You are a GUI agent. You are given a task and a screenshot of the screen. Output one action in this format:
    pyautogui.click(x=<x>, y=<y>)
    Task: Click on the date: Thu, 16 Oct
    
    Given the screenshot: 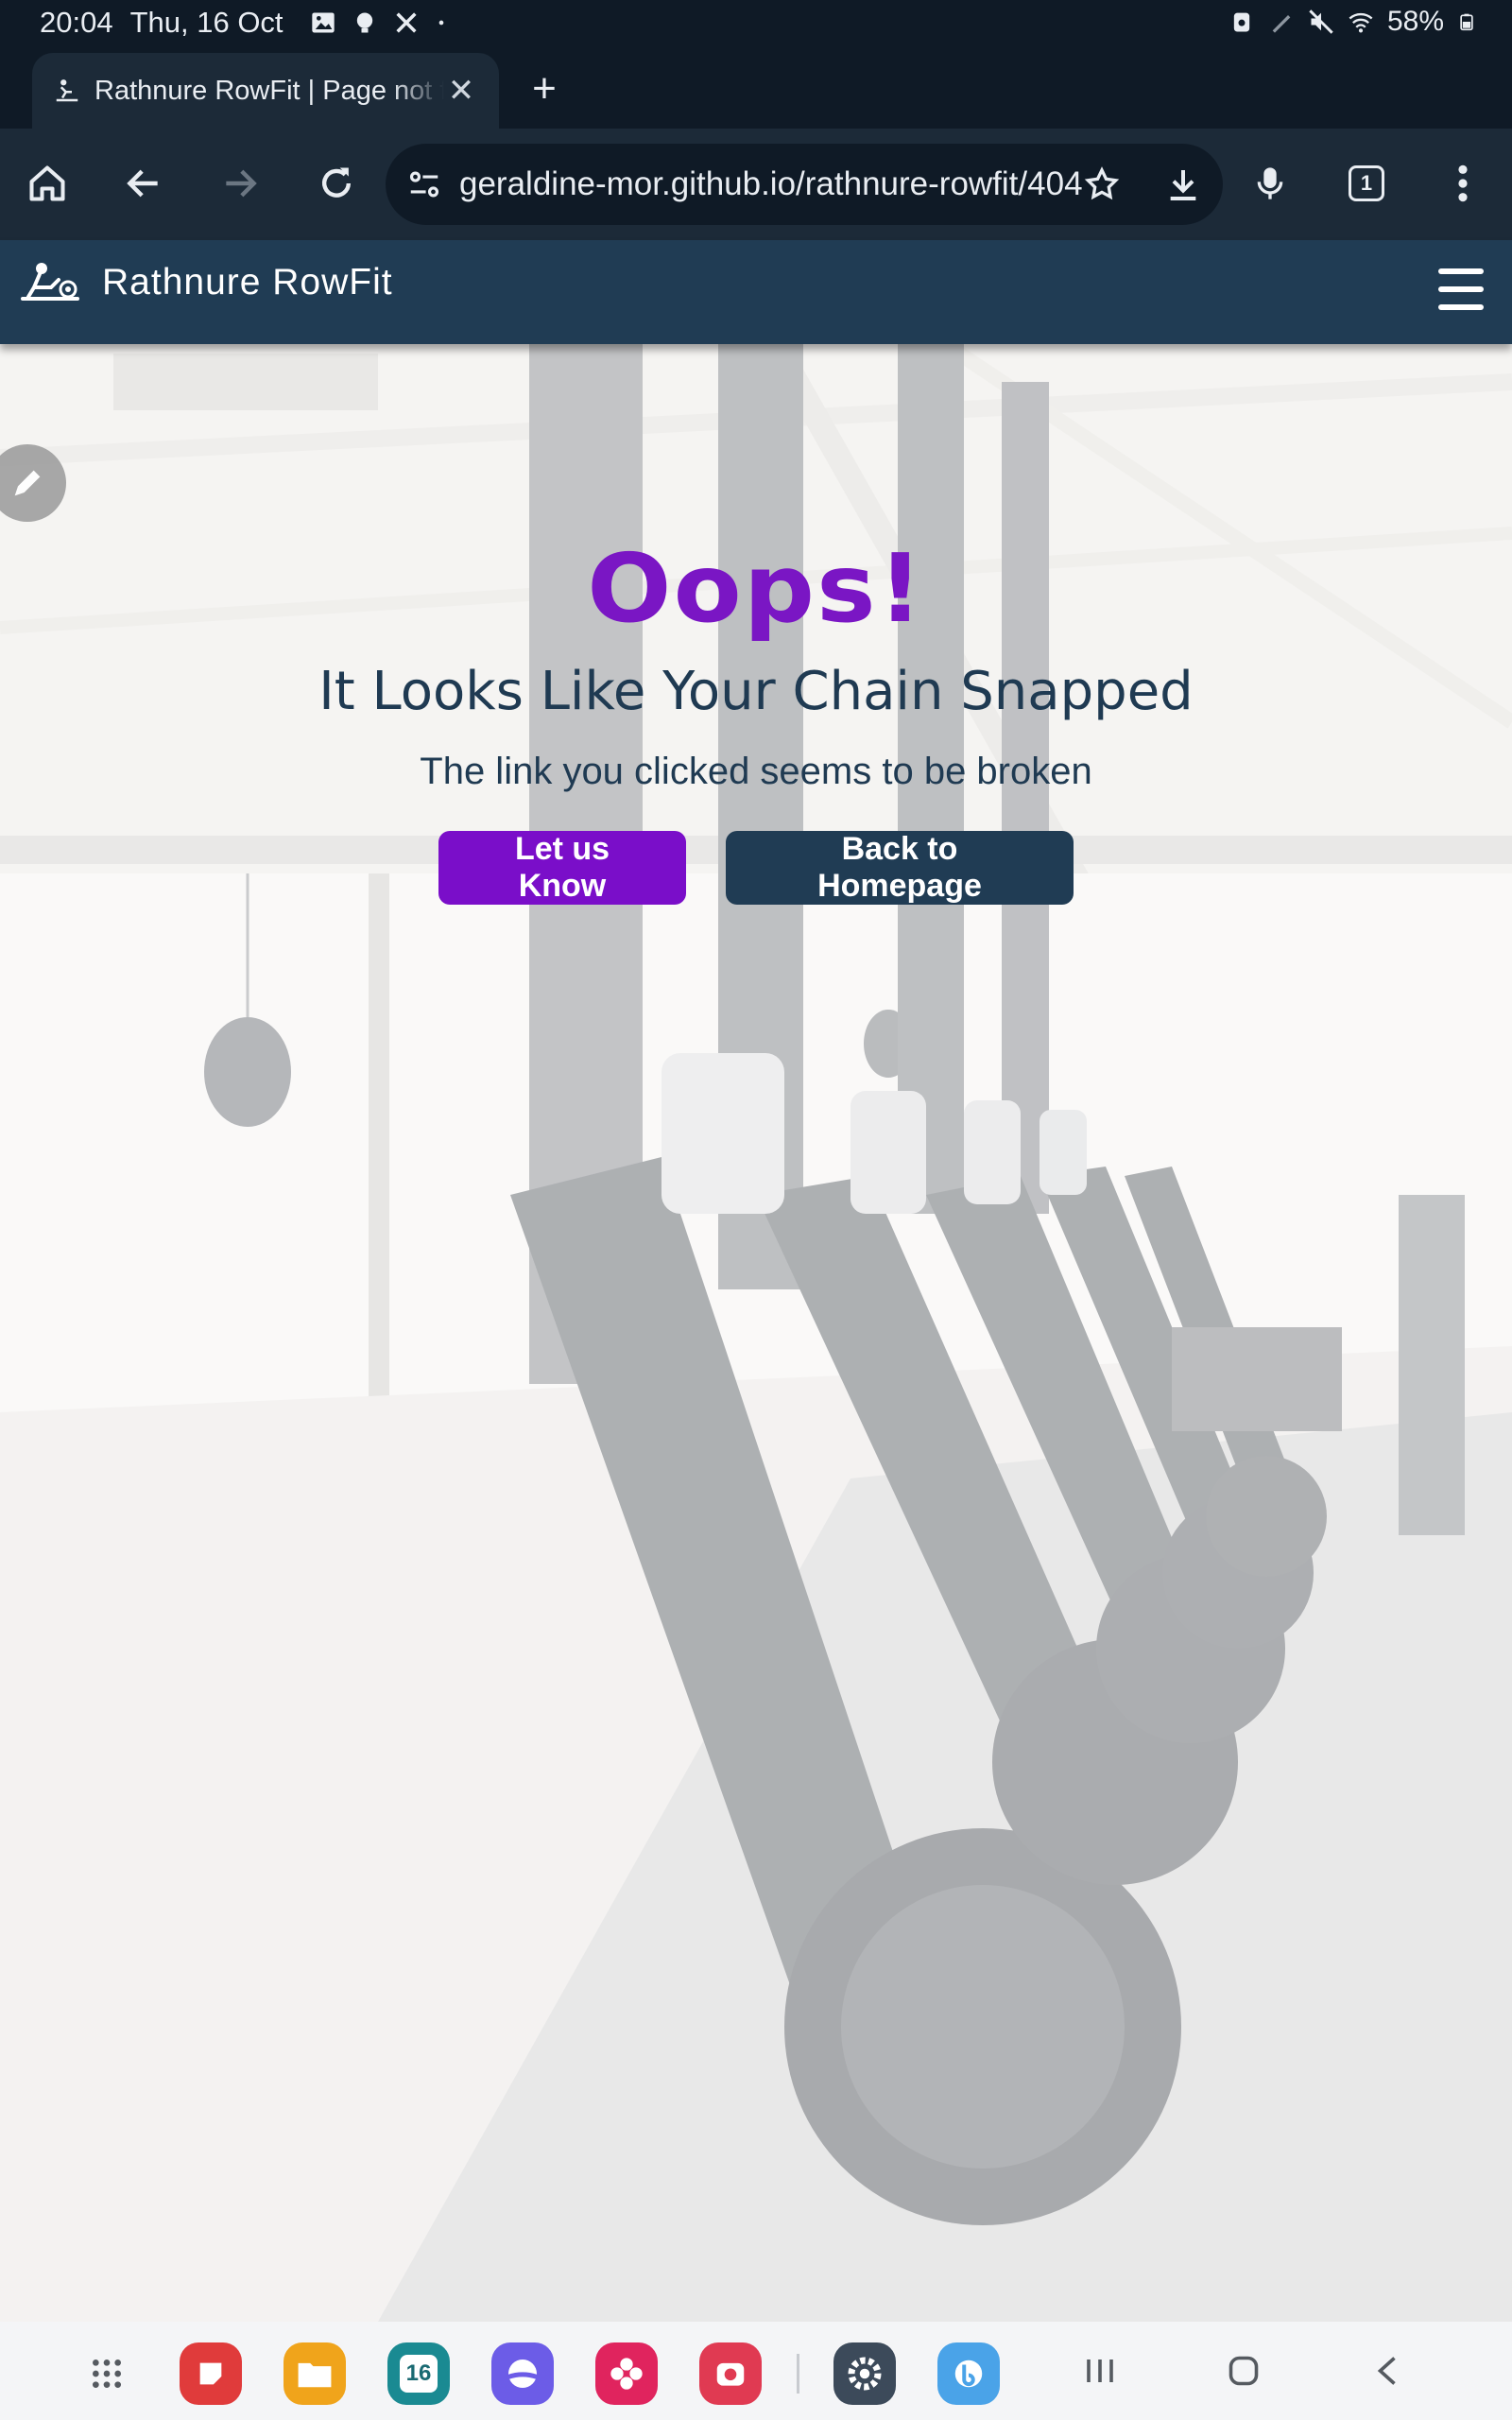 What is the action you would take?
    pyautogui.click(x=206, y=22)
    